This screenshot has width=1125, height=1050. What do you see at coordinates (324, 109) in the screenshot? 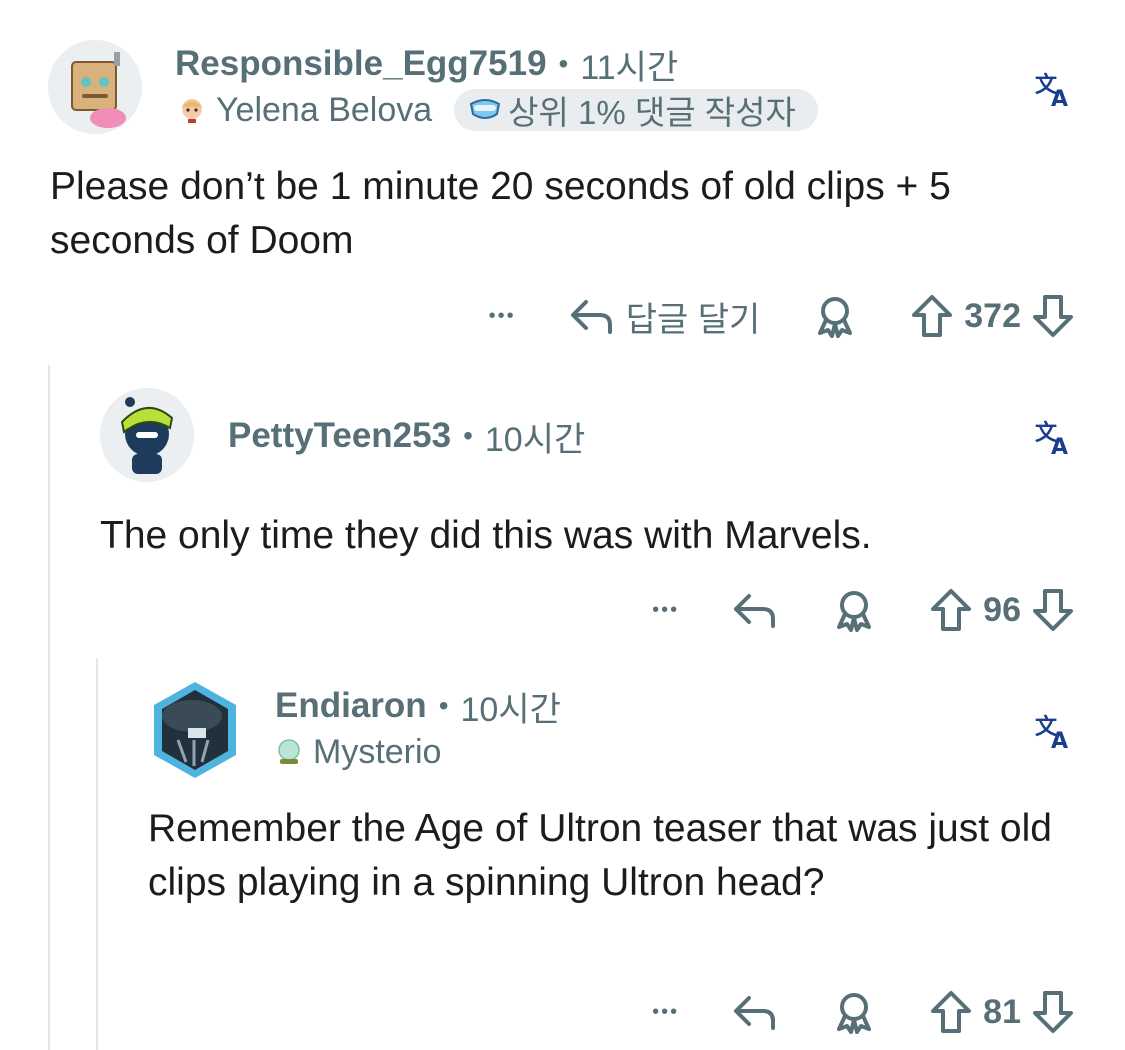
I see `comment-1-flair: Yelena Belova` at bounding box center [324, 109].